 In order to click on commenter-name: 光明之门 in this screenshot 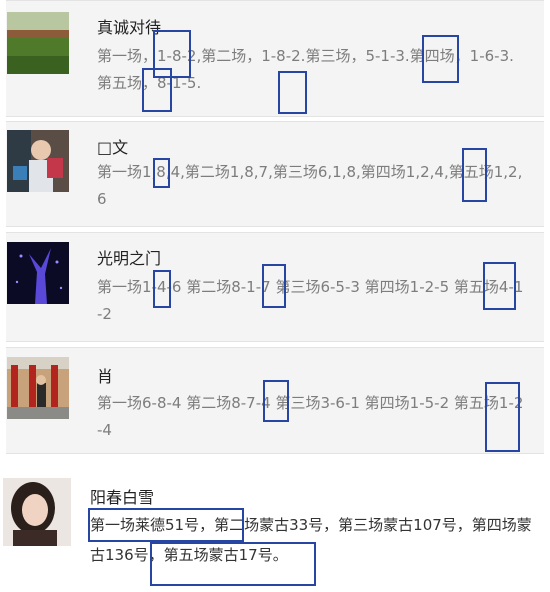, I will do `click(129, 257)`.